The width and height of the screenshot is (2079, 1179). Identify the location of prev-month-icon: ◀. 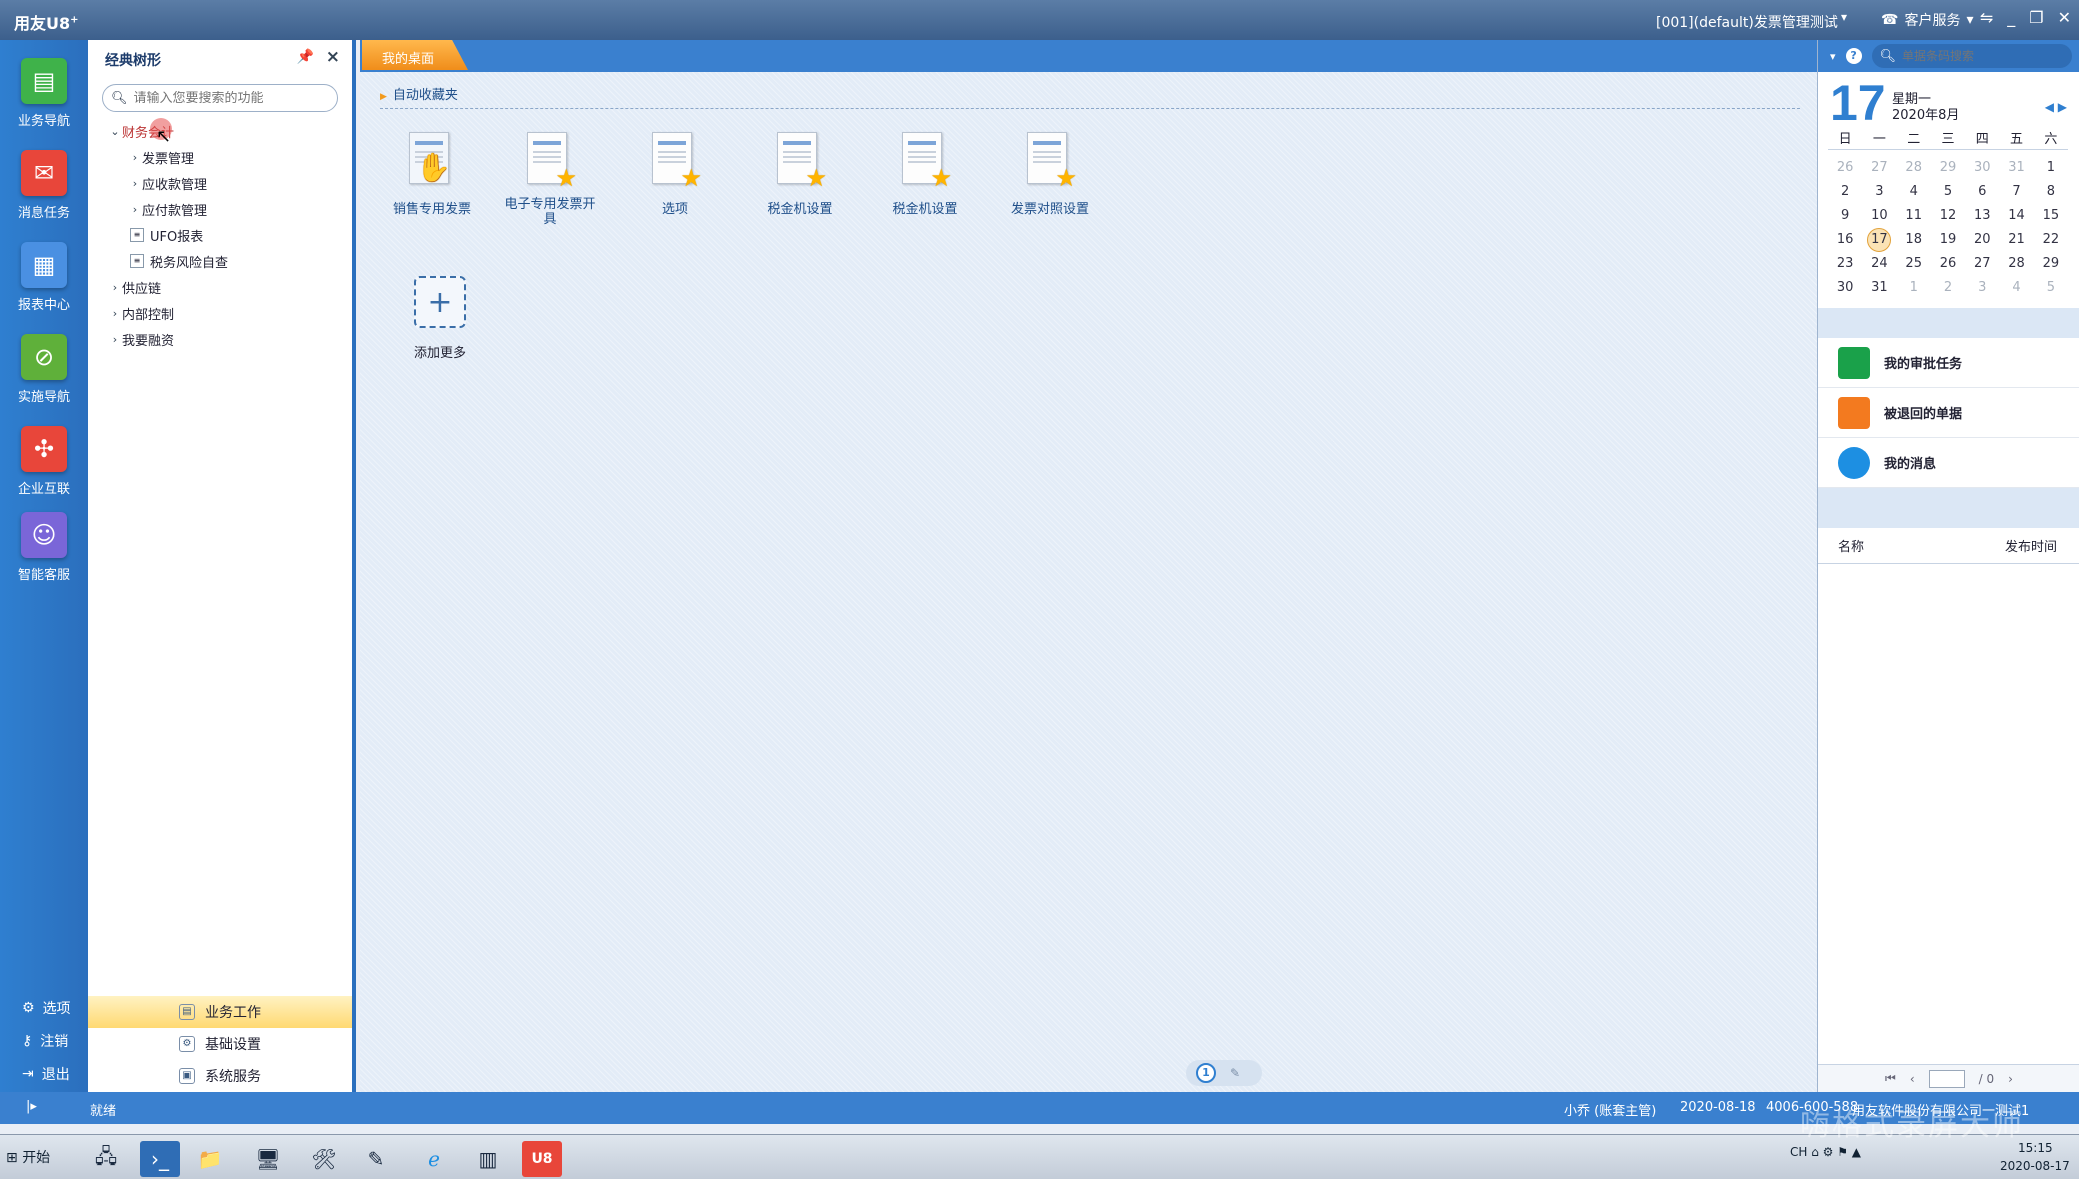
(2049, 107).